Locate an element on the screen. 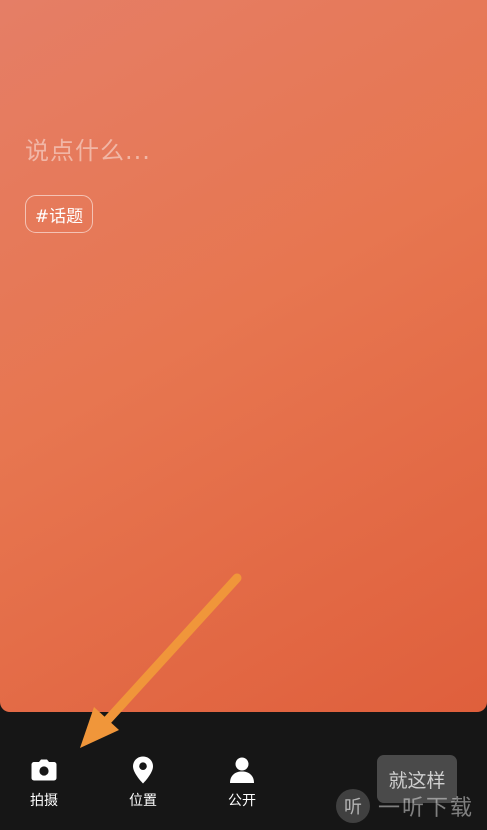 Image resolution: width=487 pixels, height=830 pixels. topic-tag-button: #话题 is located at coordinates (59, 214).